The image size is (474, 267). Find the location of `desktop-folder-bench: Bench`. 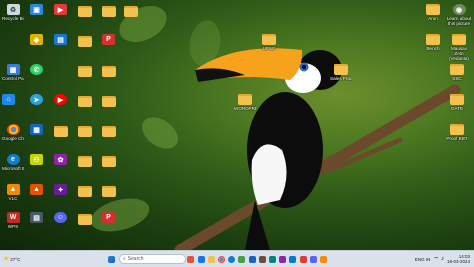

desktop-folder-bench: Bench is located at coordinates (433, 42).